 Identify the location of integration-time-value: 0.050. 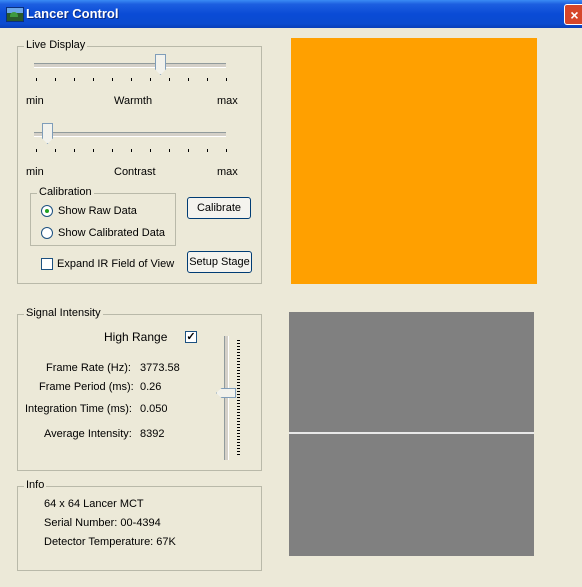
(154, 409).